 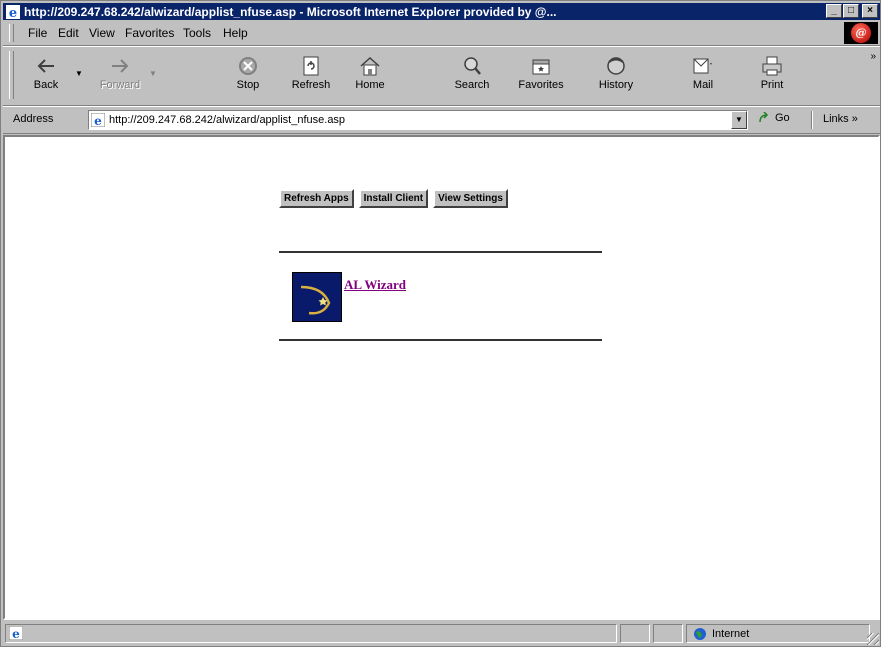 What do you see at coordinates (33, 119) in the screenshot?
I see `address-label: Address` at bounding box center [33, 119].